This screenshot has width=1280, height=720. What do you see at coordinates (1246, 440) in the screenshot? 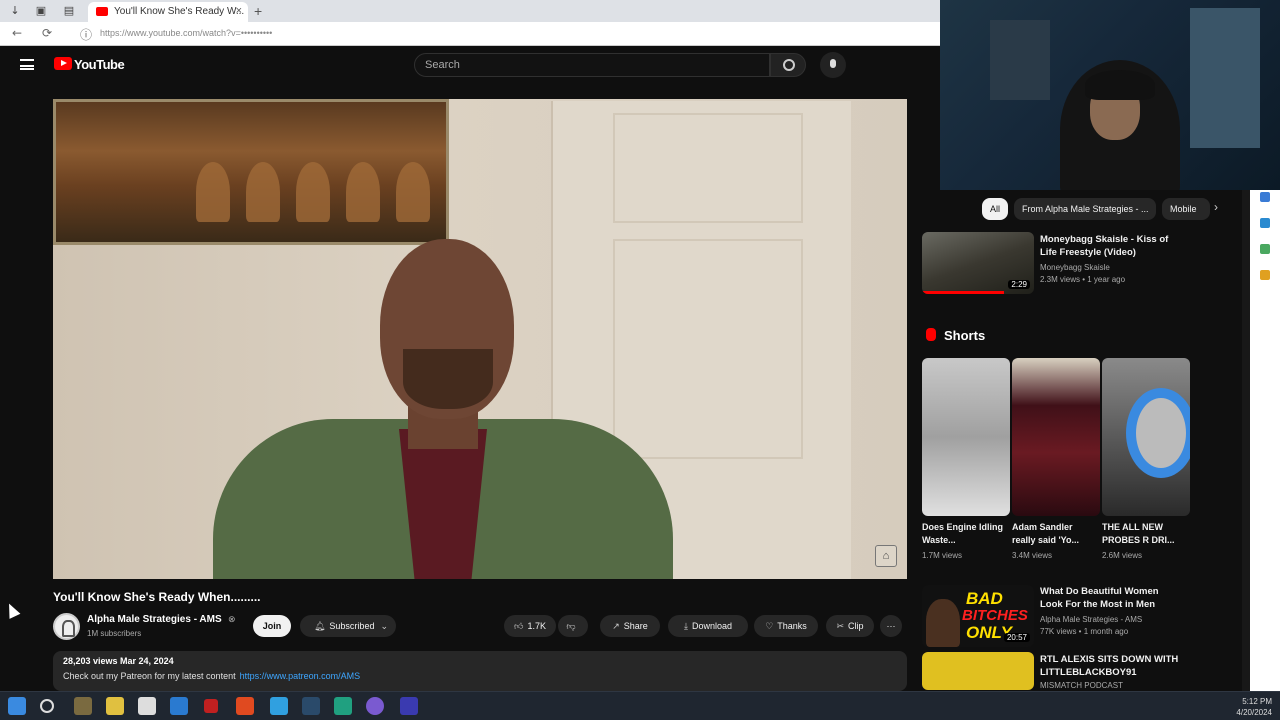
I see `scrollbar` at bounding box center [1246, 440].